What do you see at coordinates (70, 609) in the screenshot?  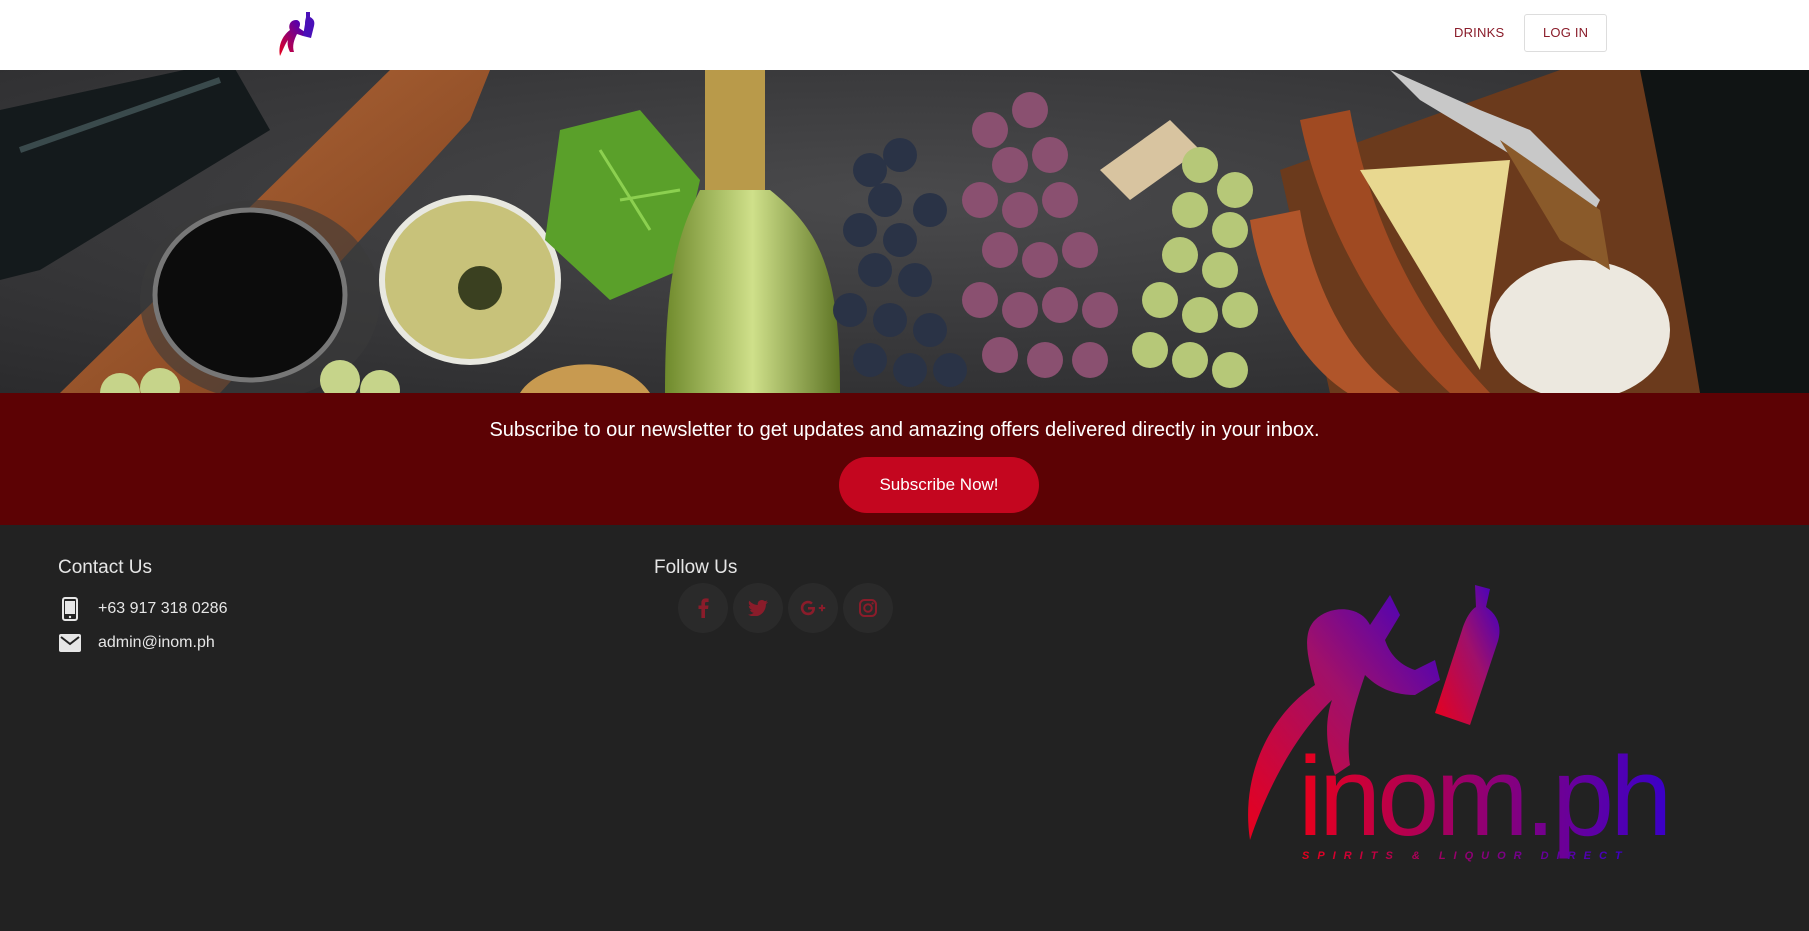 I see `phone-icon` at bounding box center [70, 609].